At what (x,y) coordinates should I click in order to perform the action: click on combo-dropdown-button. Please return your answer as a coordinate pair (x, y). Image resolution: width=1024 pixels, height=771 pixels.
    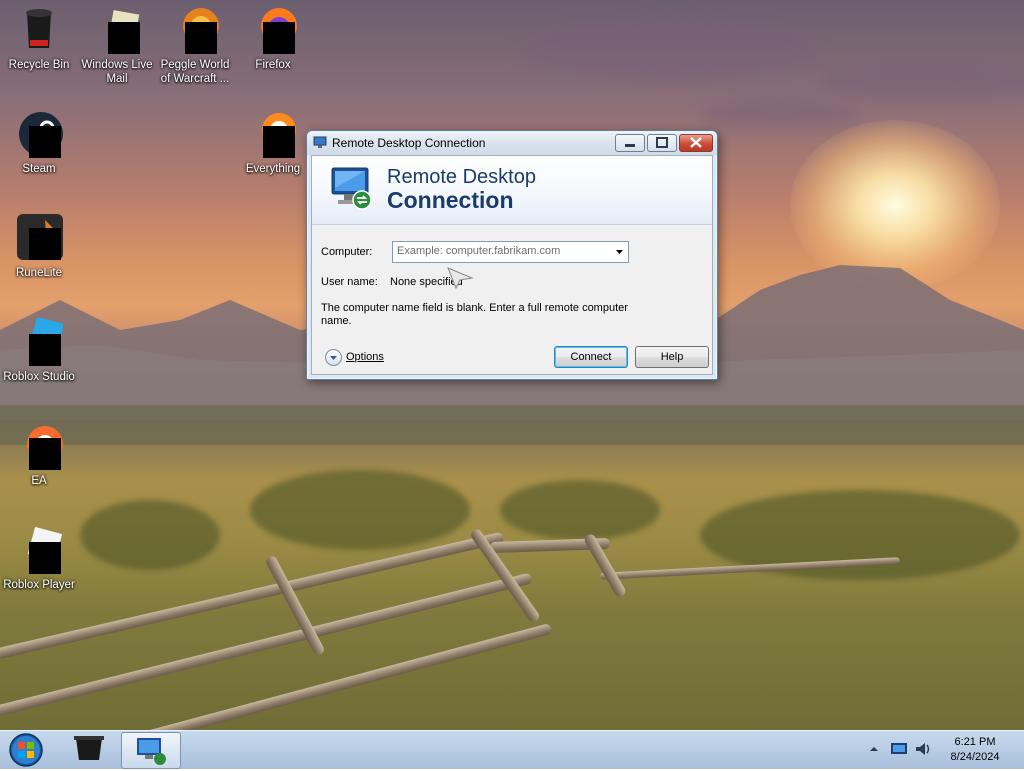
    Looking at the image, I should click on (619, 252).